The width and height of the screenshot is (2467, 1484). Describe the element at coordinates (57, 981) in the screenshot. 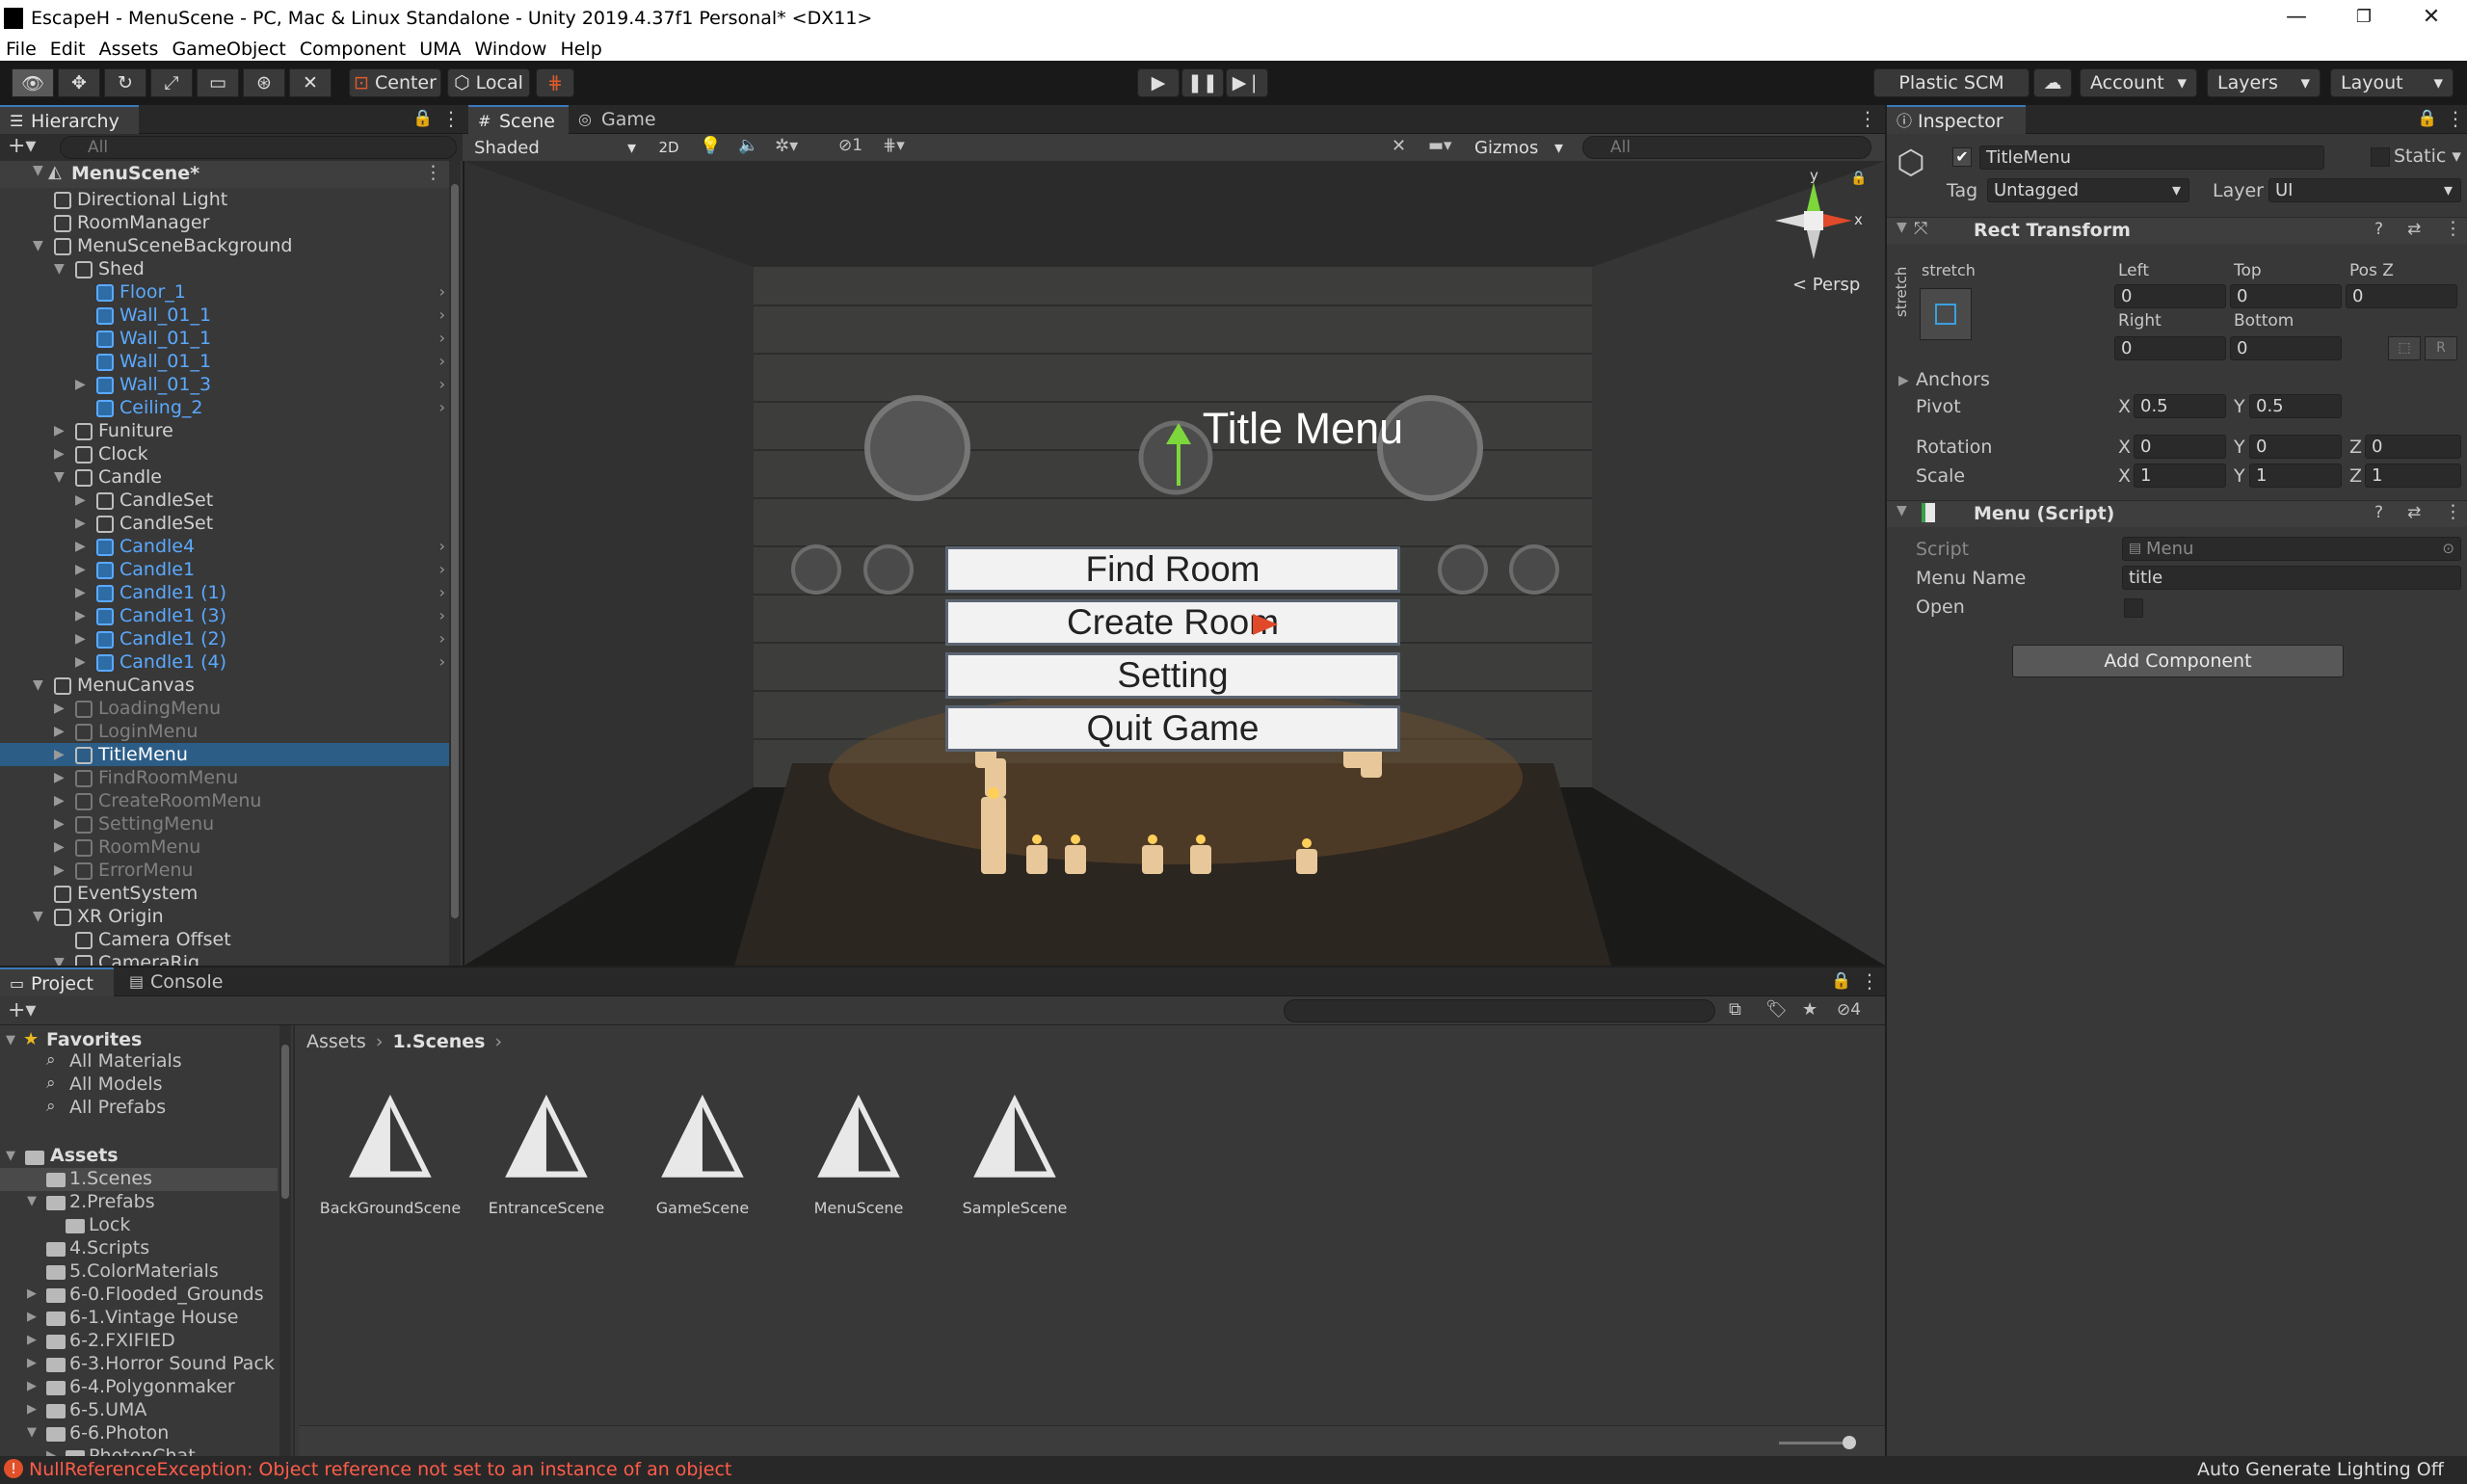

I see `tab-project: ▭ Project` at that location.